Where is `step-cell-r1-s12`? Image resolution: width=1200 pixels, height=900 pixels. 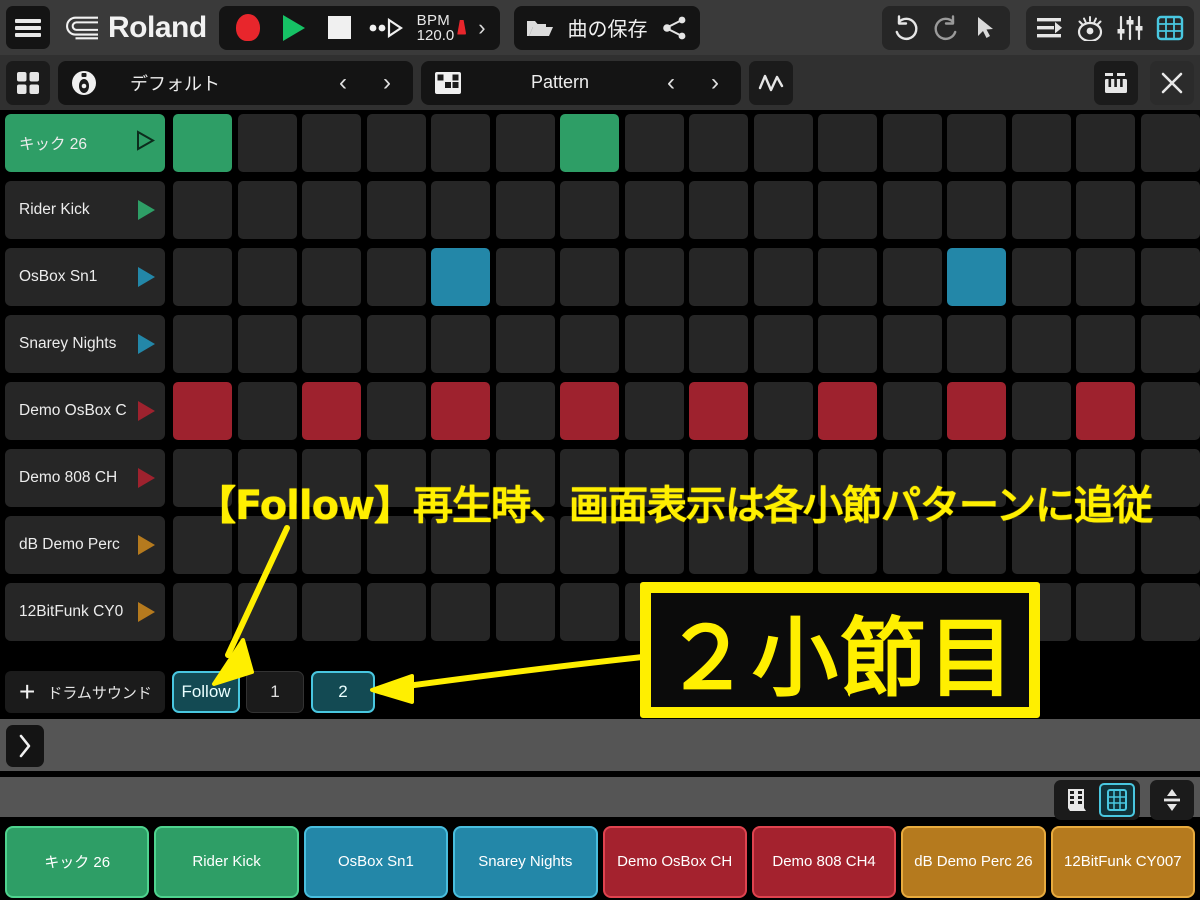 step-cell-r1-s12 is located at coordinates (912, 143).